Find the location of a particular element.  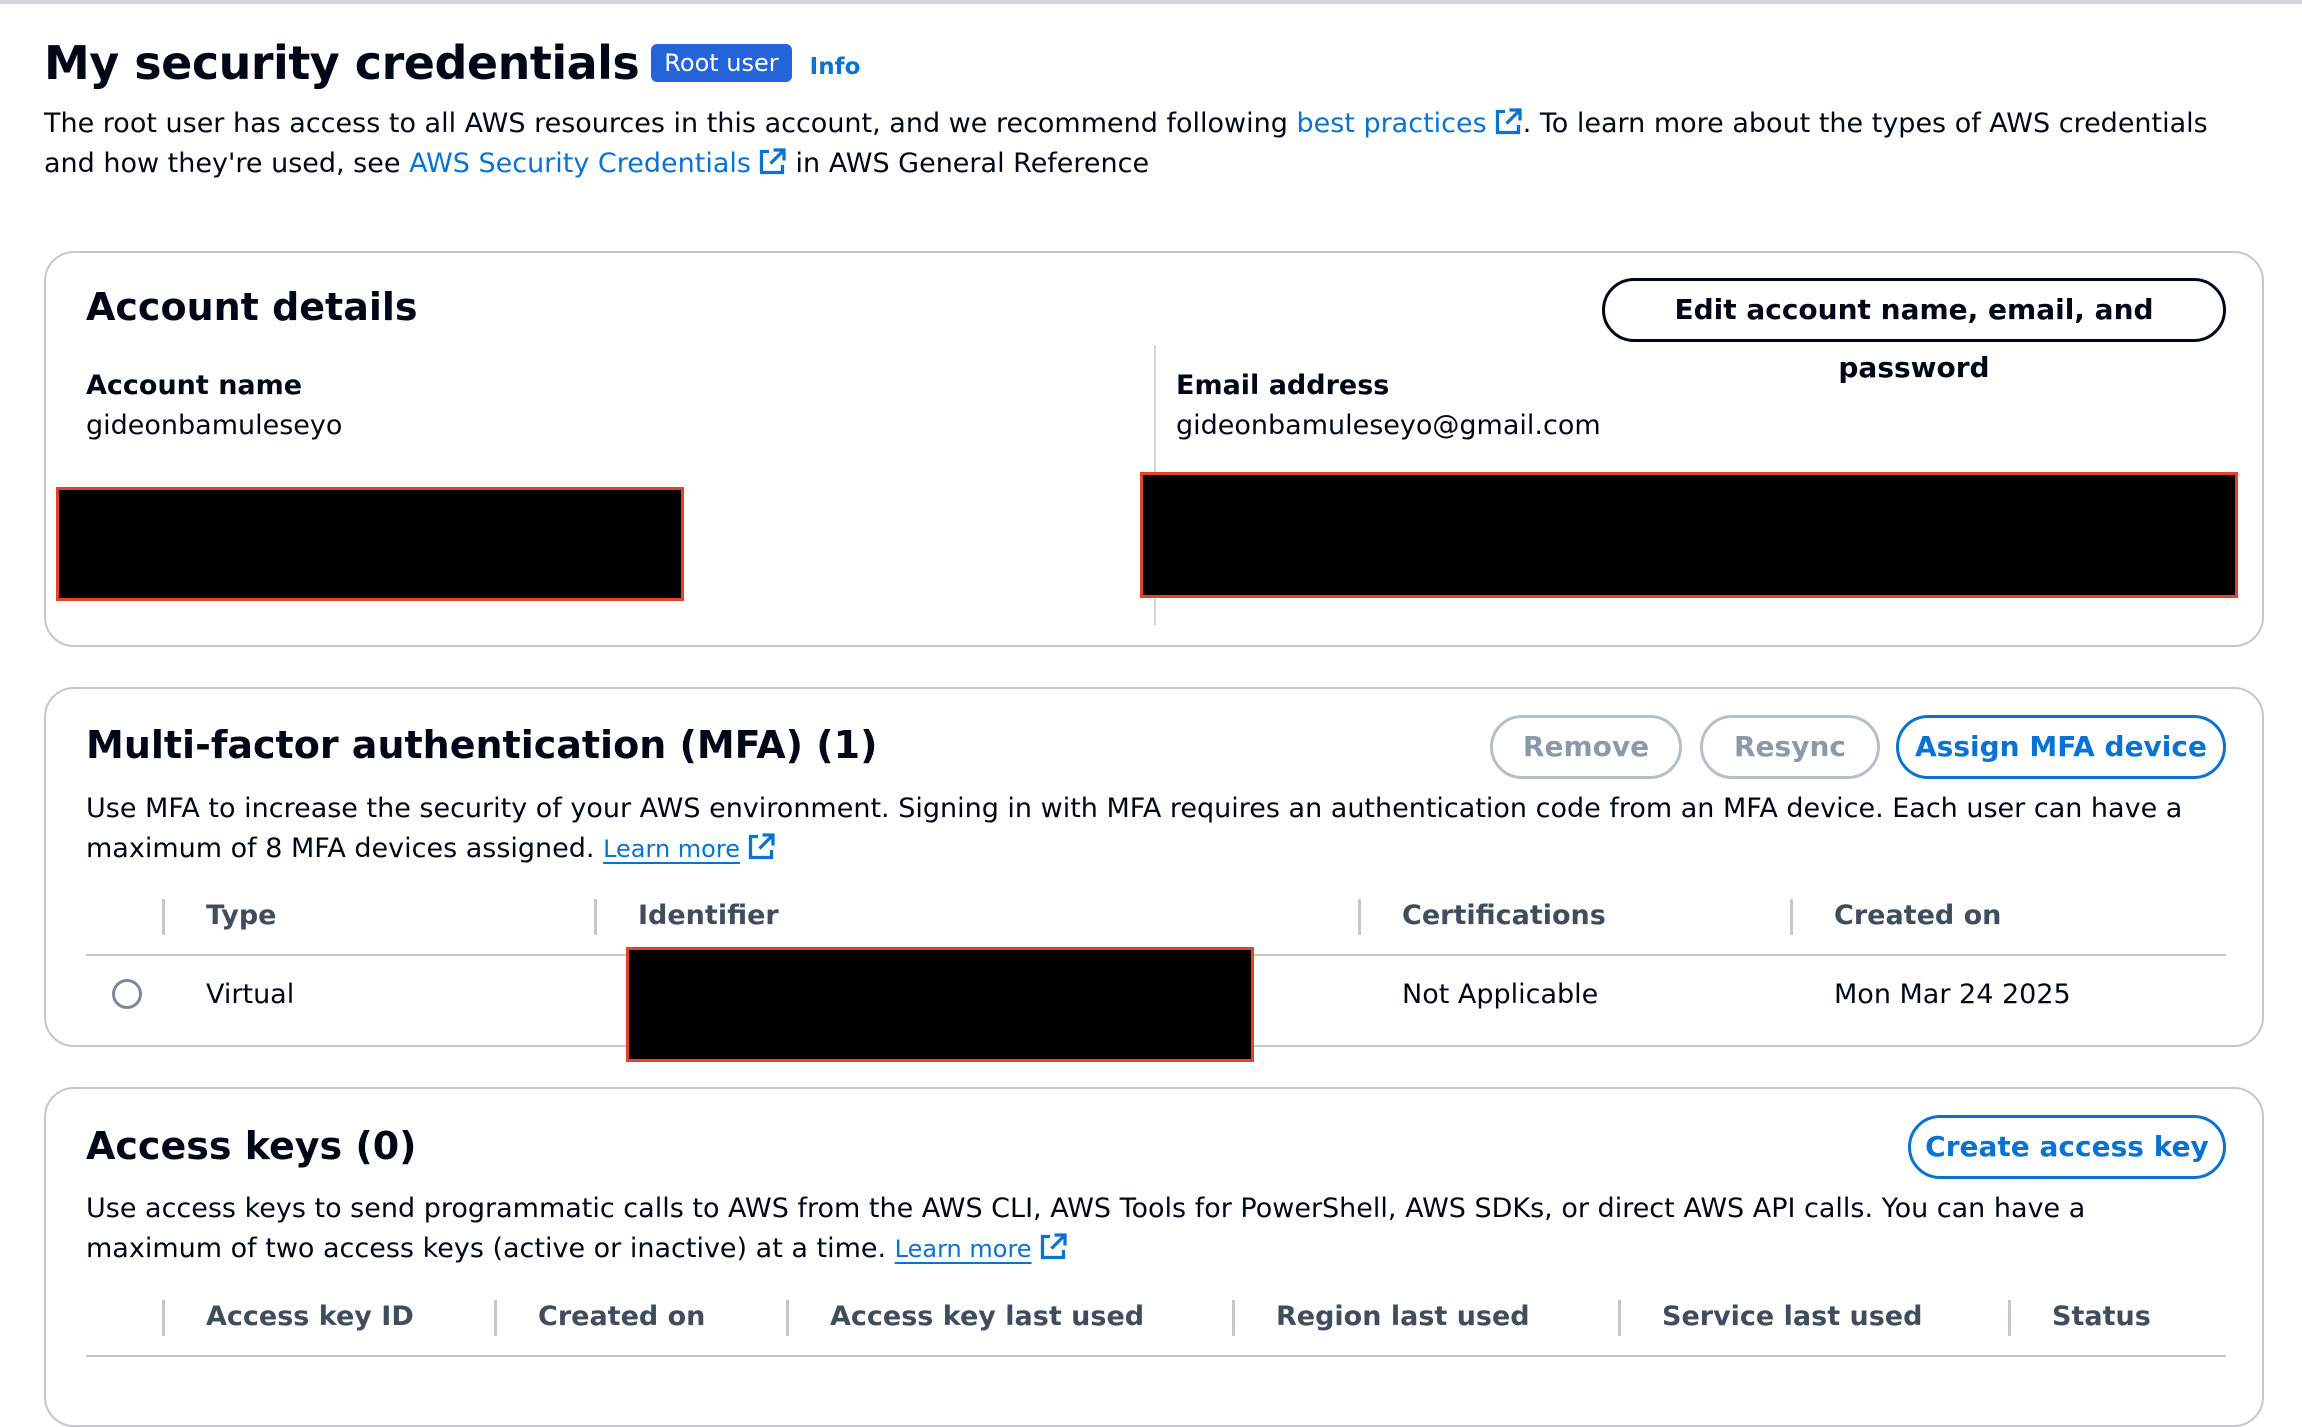

resync-button: Resync is located at coordinates (1790, 747).